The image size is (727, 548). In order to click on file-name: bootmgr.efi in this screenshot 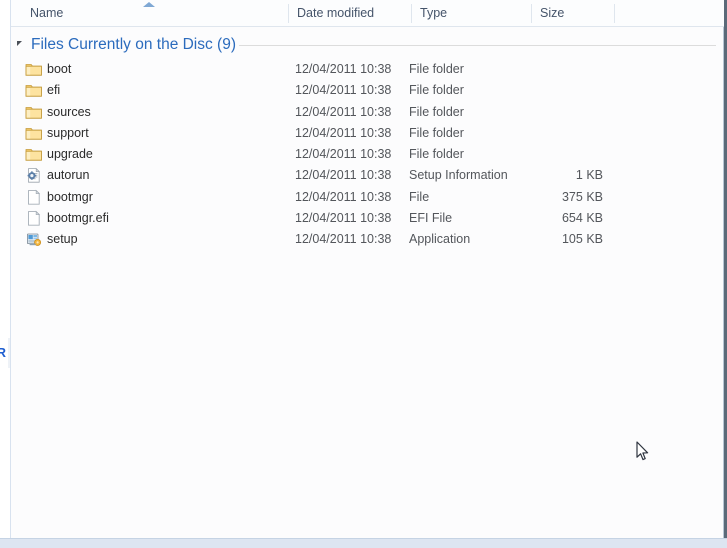, I will do `click(78, 218)`.